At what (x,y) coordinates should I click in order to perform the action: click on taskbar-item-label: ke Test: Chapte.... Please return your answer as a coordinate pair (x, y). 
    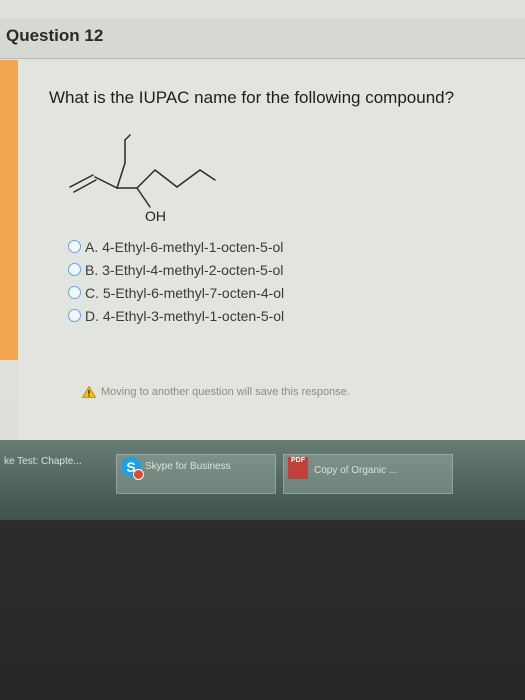
    Looking at the image, I should click on (43, 461).